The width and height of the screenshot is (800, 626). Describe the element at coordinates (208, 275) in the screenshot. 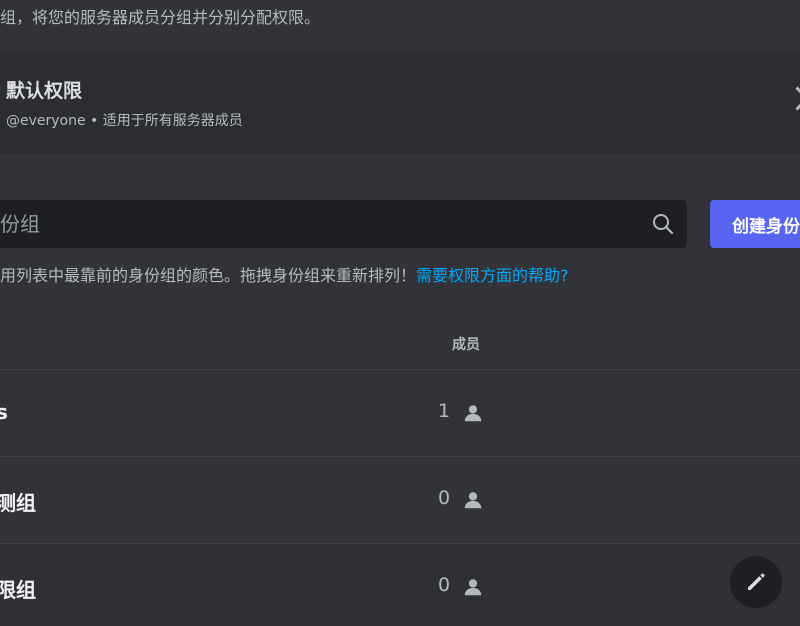

I see `role-hint-text: 用列表中最靠前的身份组的颜色。拖拽身份组来重新排列！` at that location.